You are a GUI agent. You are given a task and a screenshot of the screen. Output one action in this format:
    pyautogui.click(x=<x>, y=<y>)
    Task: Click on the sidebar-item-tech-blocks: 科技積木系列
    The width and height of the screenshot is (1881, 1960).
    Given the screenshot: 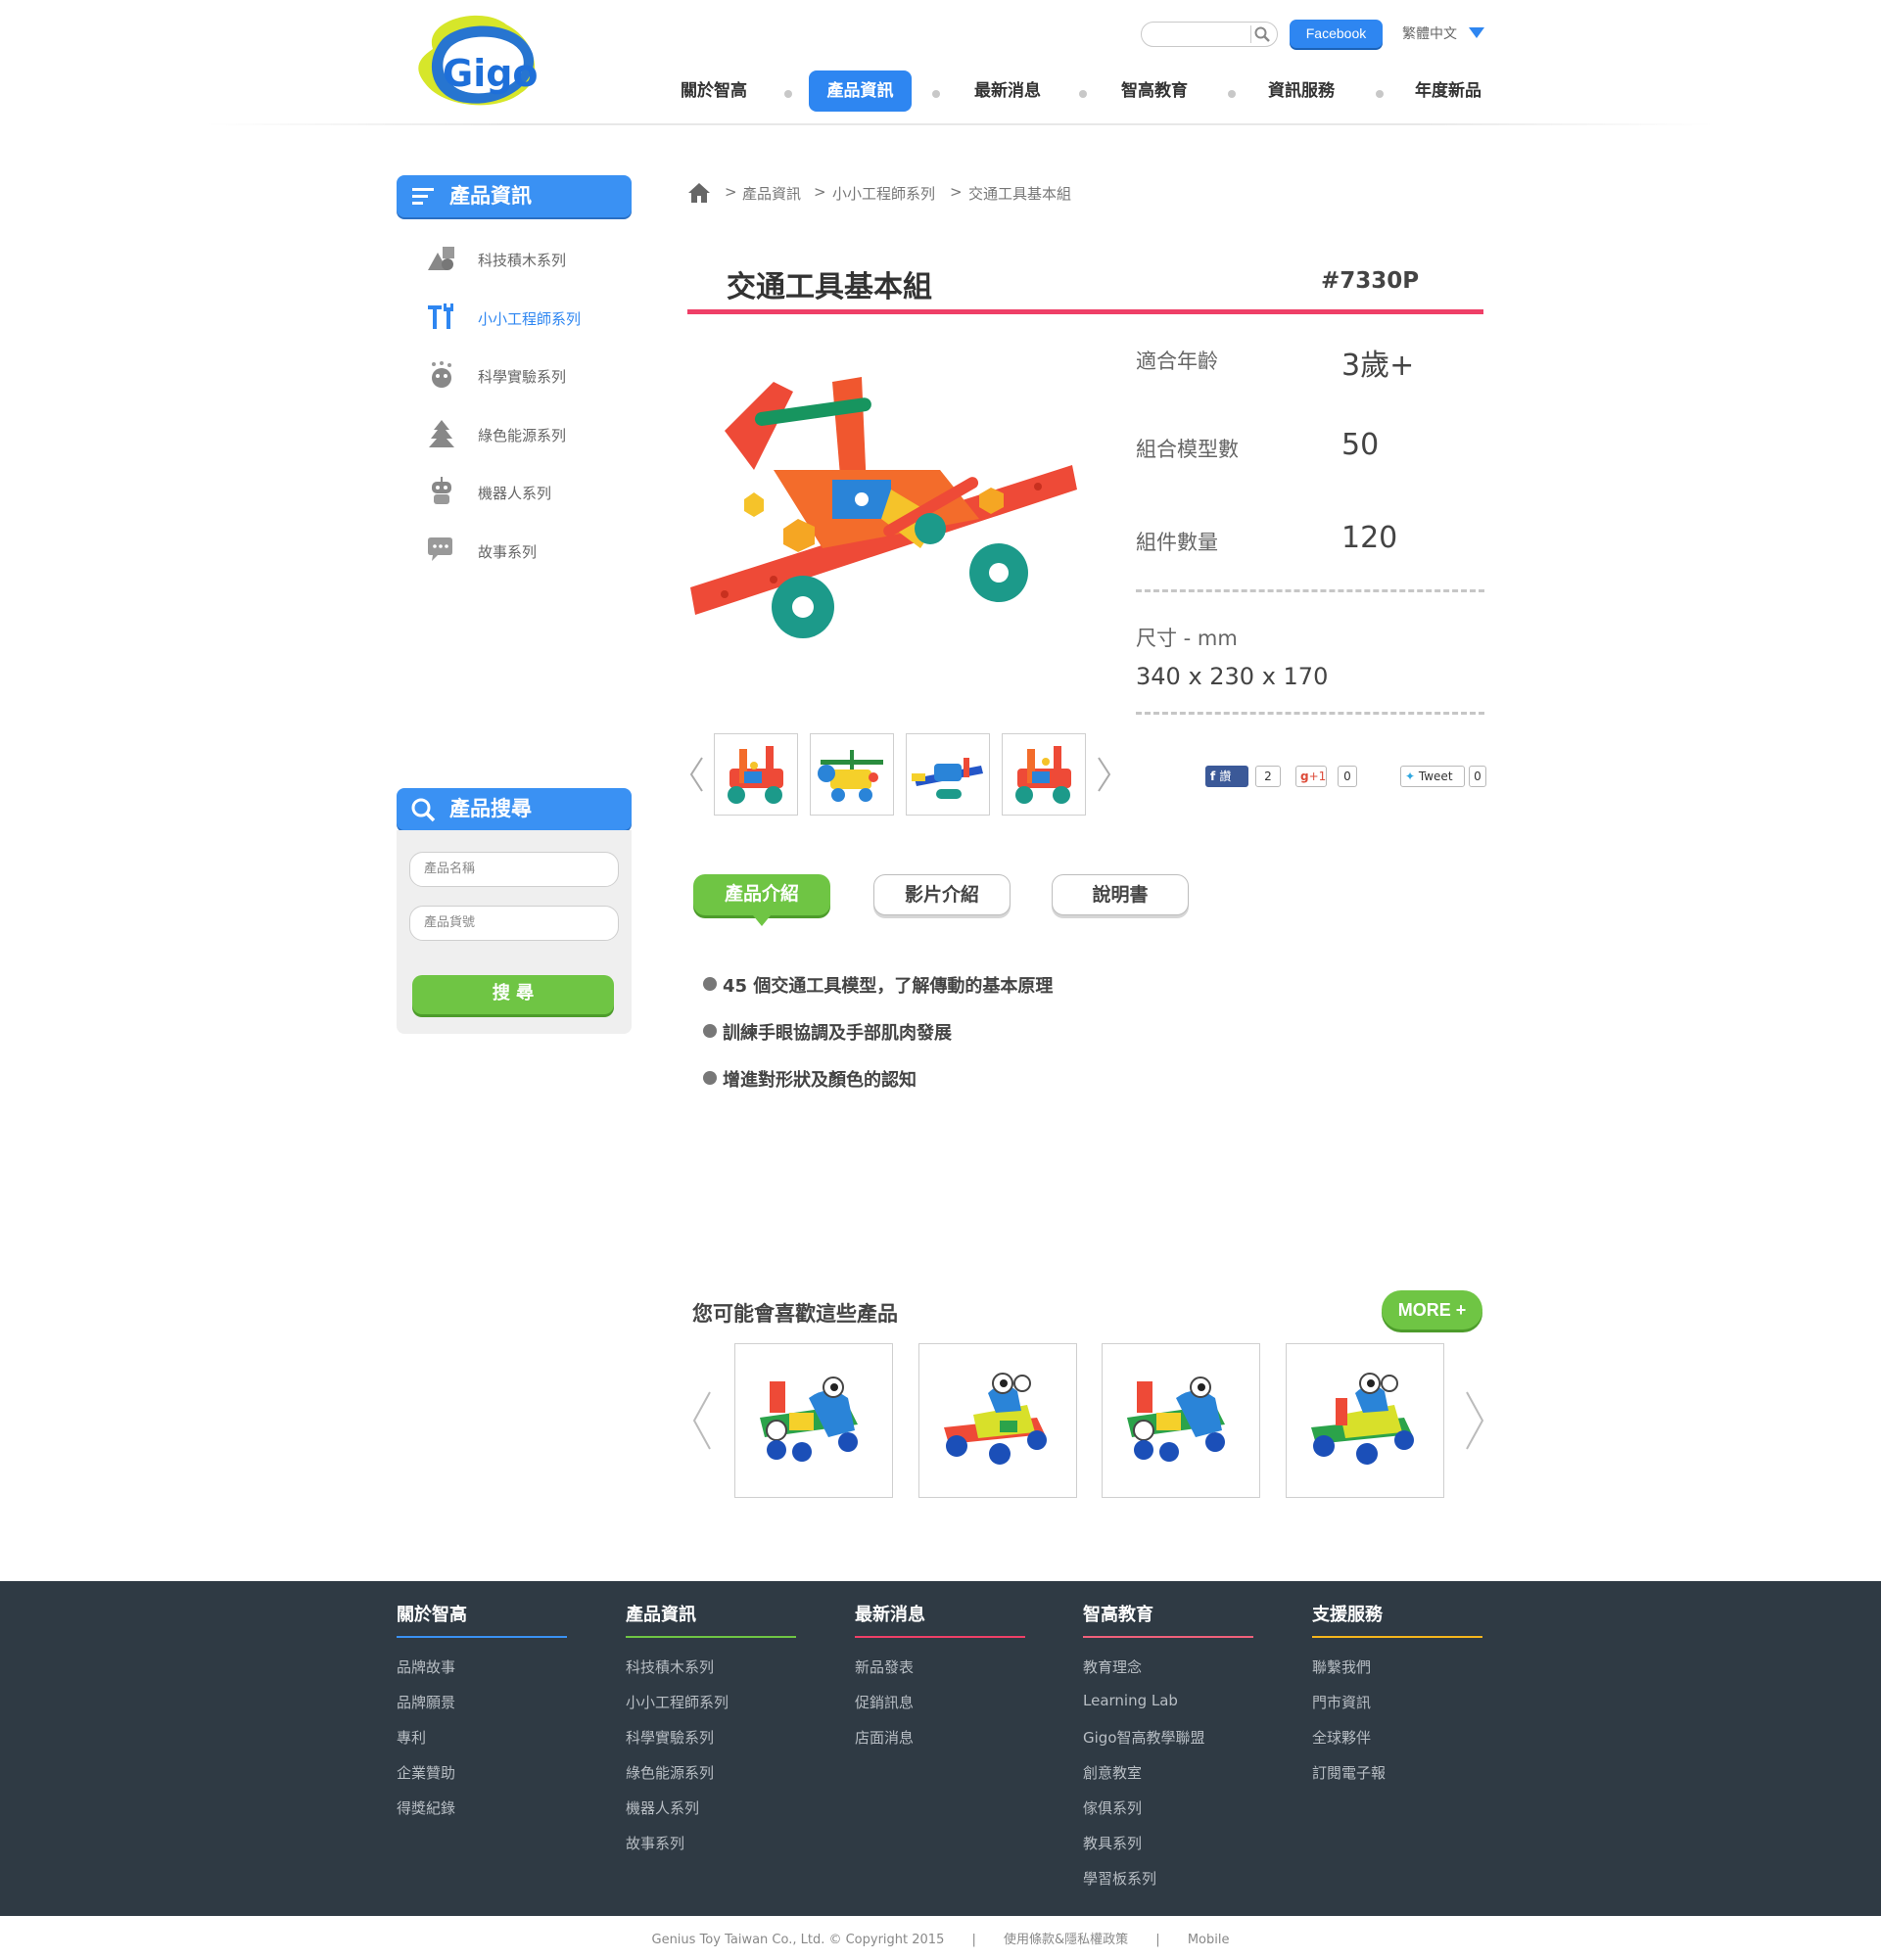 What is the action you would take?
    pyautogui.click(x=524, y=258)
    